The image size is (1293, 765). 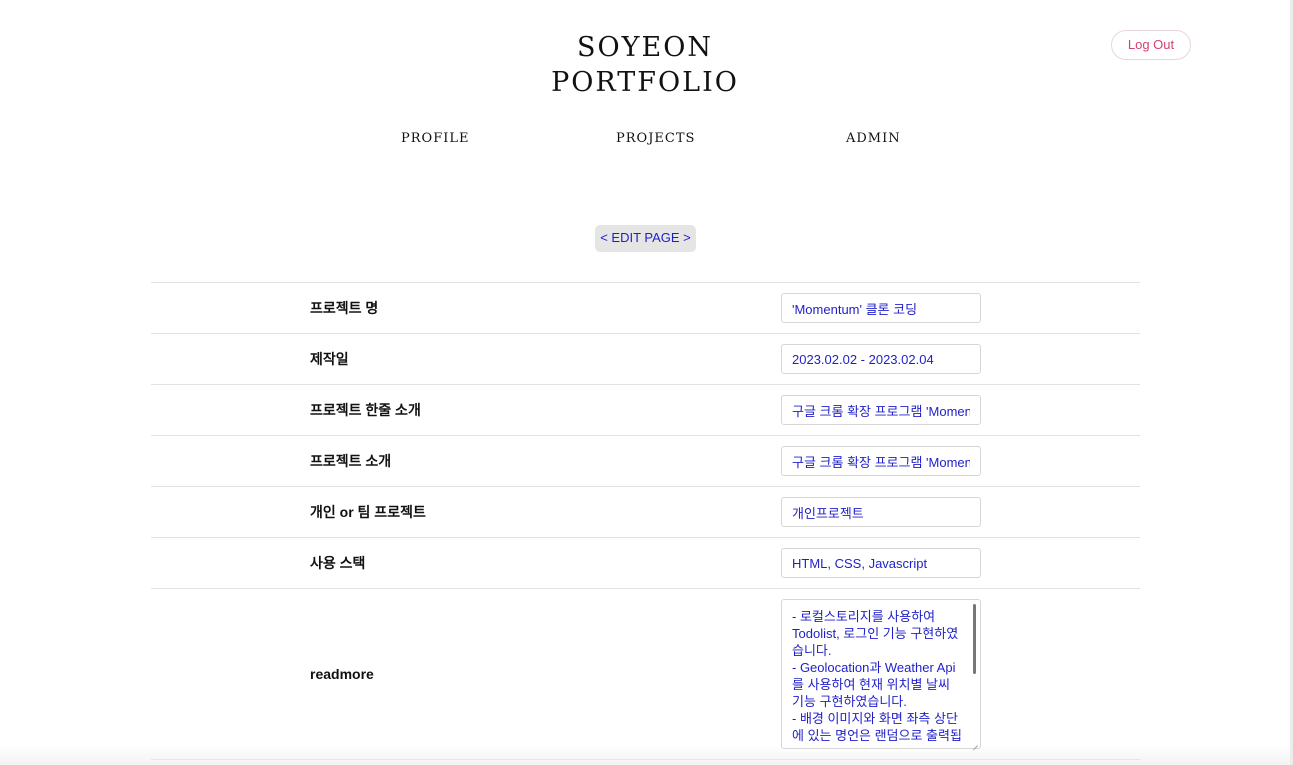 I want to click on project-intro-label: 프로젝트 소개, so click(x=351, y=461).